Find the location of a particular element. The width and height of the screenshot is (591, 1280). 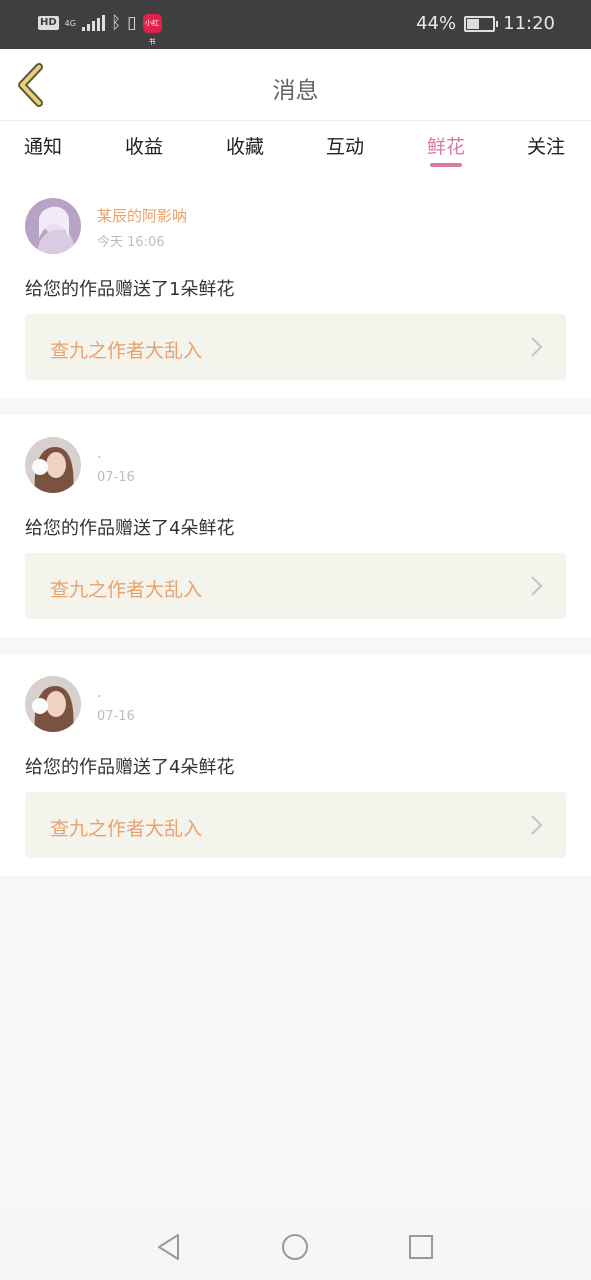

battery-icon is located at coordinates (481, 23).